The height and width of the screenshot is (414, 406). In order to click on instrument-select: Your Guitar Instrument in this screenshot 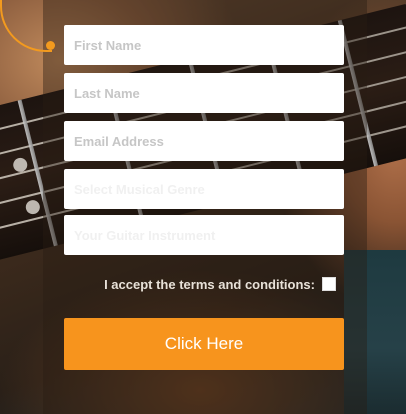, I will do `click(204, 235)`.